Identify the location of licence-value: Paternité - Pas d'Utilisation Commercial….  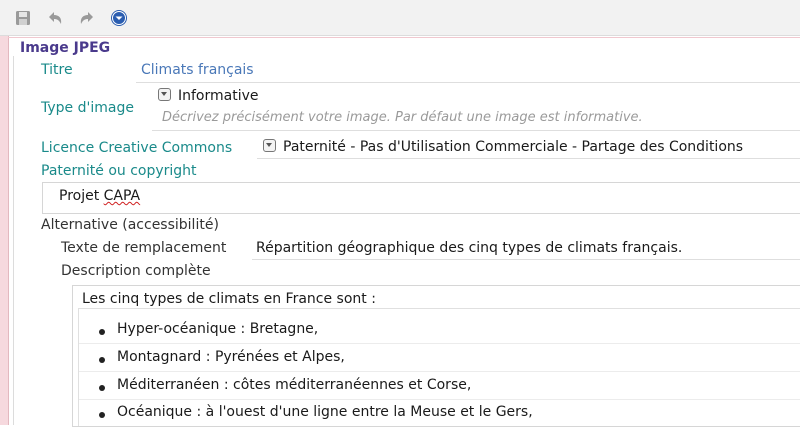
(513, 147).